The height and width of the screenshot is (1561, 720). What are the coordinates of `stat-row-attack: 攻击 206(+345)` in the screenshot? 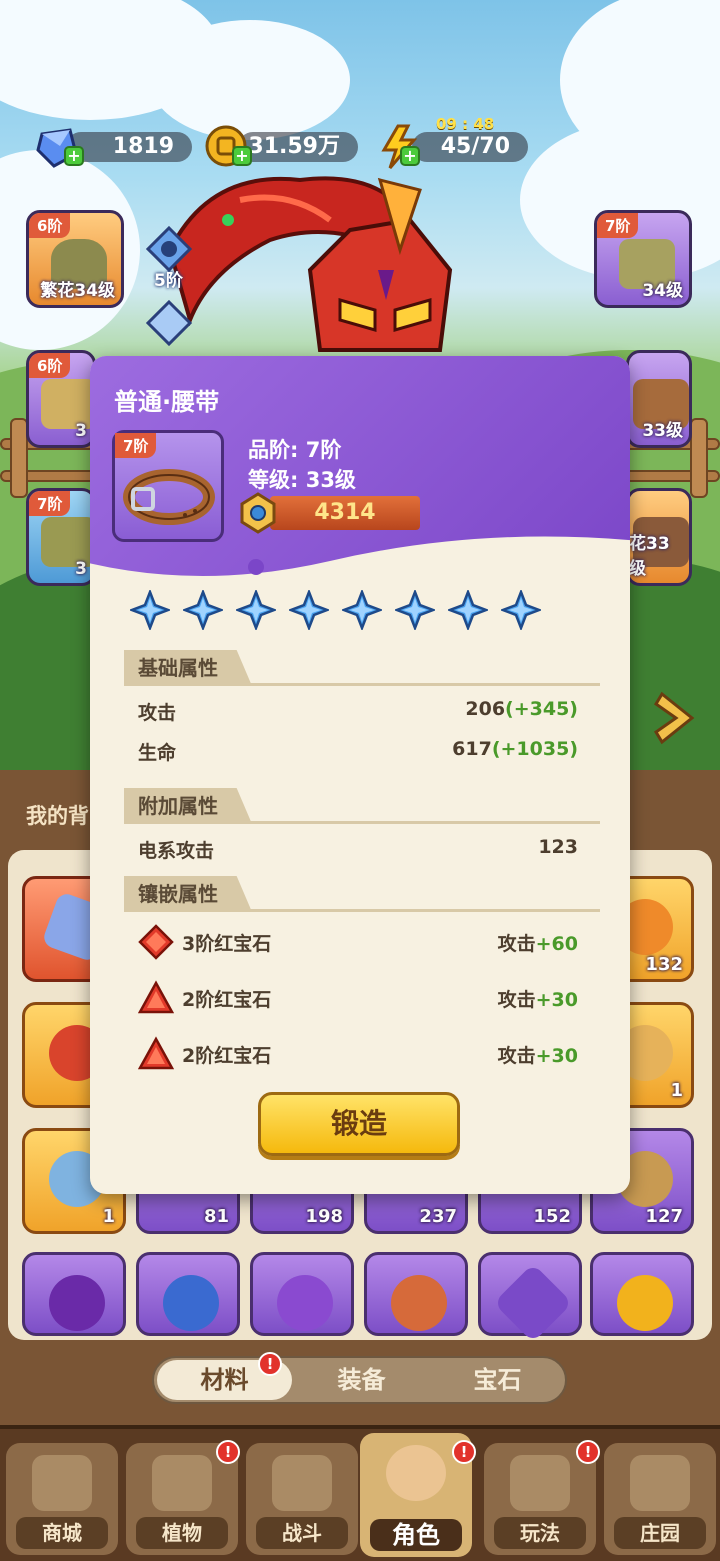 It's located at (358, 713).